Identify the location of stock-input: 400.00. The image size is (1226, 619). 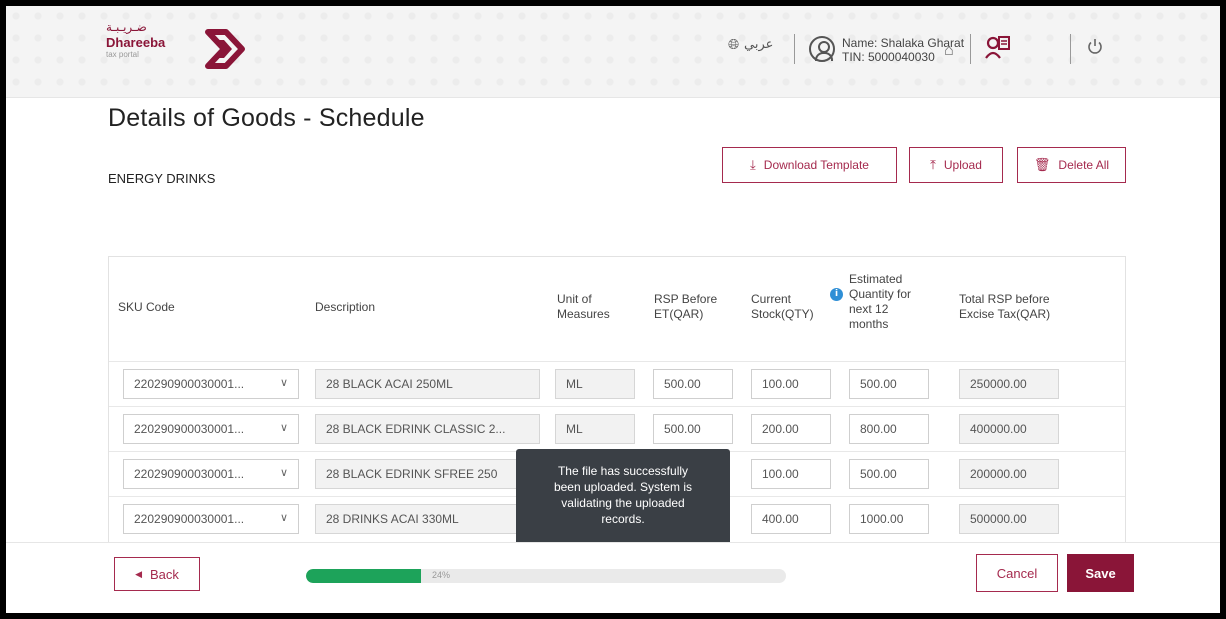
(791, 519).